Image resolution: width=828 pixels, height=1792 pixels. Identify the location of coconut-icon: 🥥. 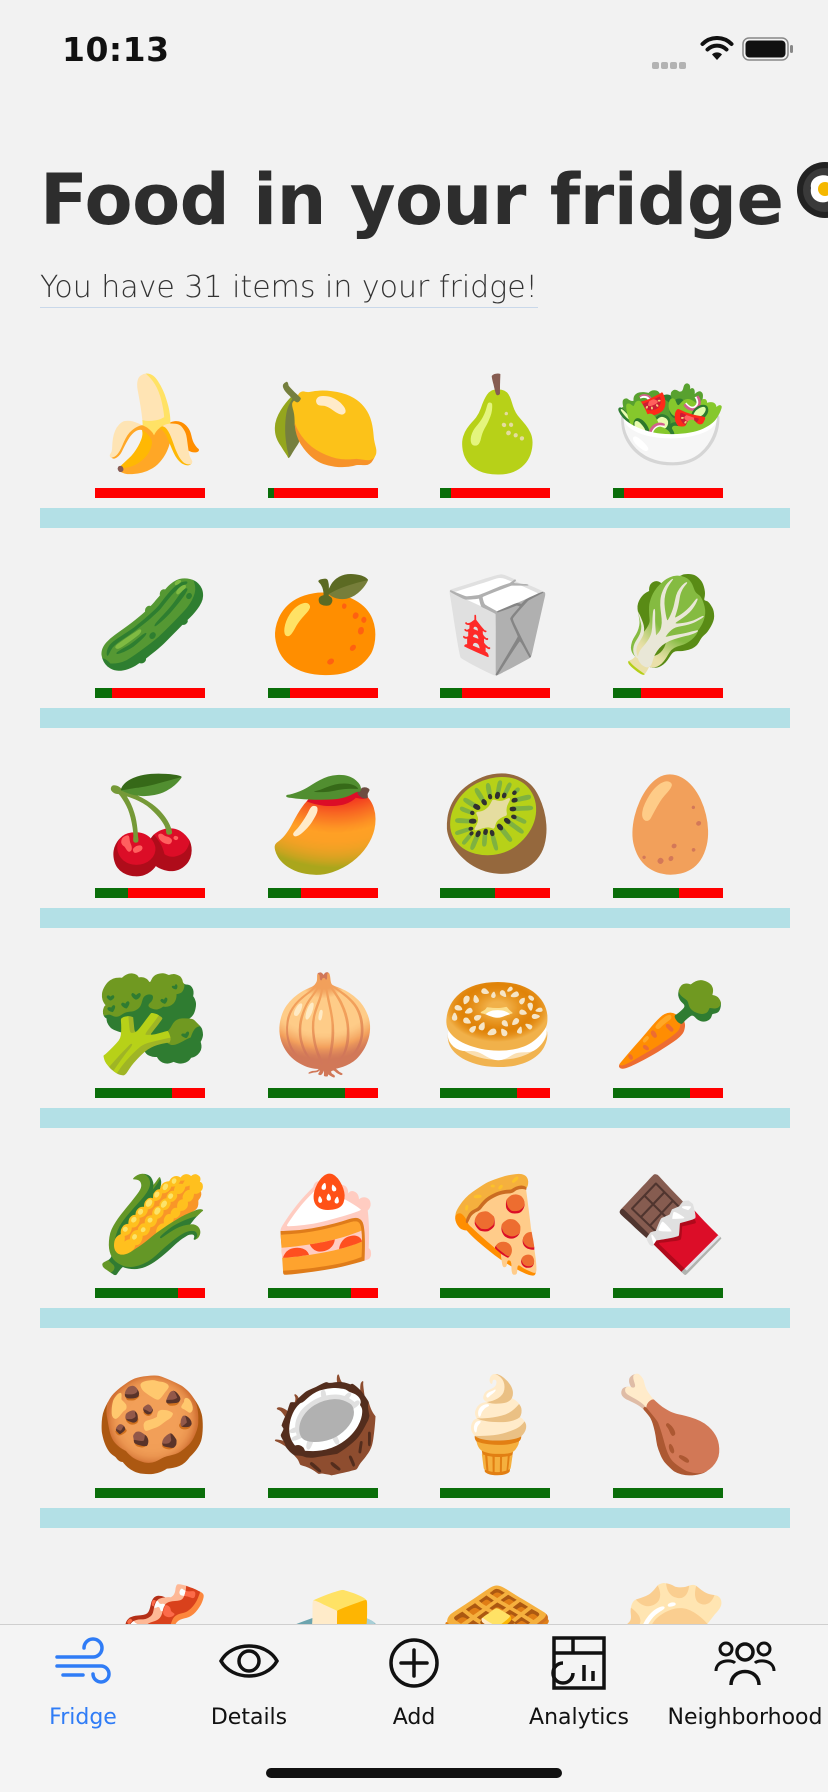
(325, 1424).